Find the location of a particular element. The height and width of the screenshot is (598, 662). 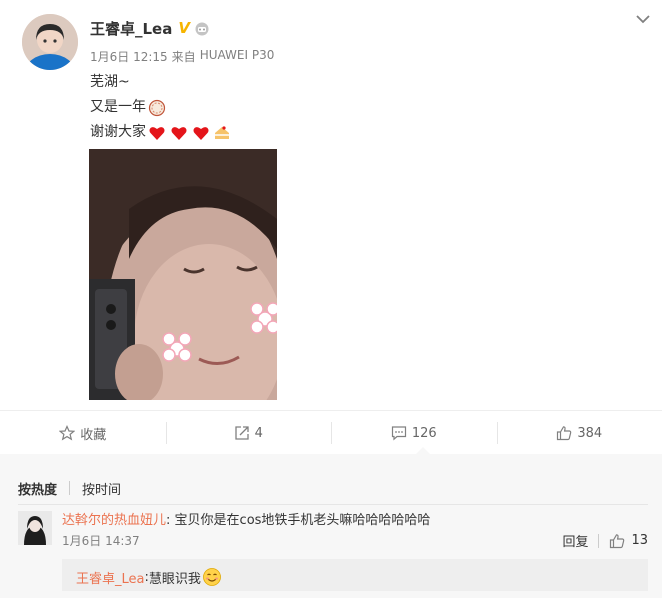

author-avatar is located at coordinates (50, 42).